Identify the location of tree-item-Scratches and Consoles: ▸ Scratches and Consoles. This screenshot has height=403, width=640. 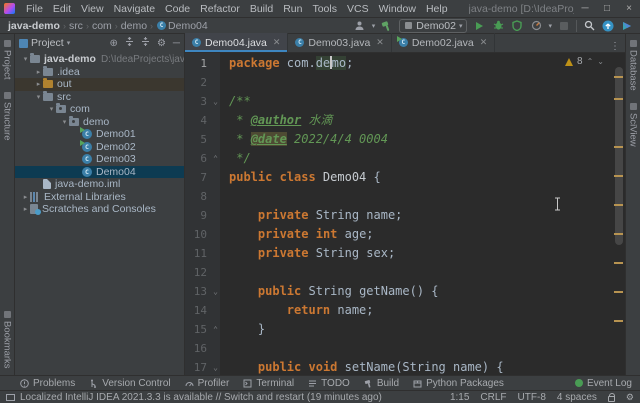
(99, 209).